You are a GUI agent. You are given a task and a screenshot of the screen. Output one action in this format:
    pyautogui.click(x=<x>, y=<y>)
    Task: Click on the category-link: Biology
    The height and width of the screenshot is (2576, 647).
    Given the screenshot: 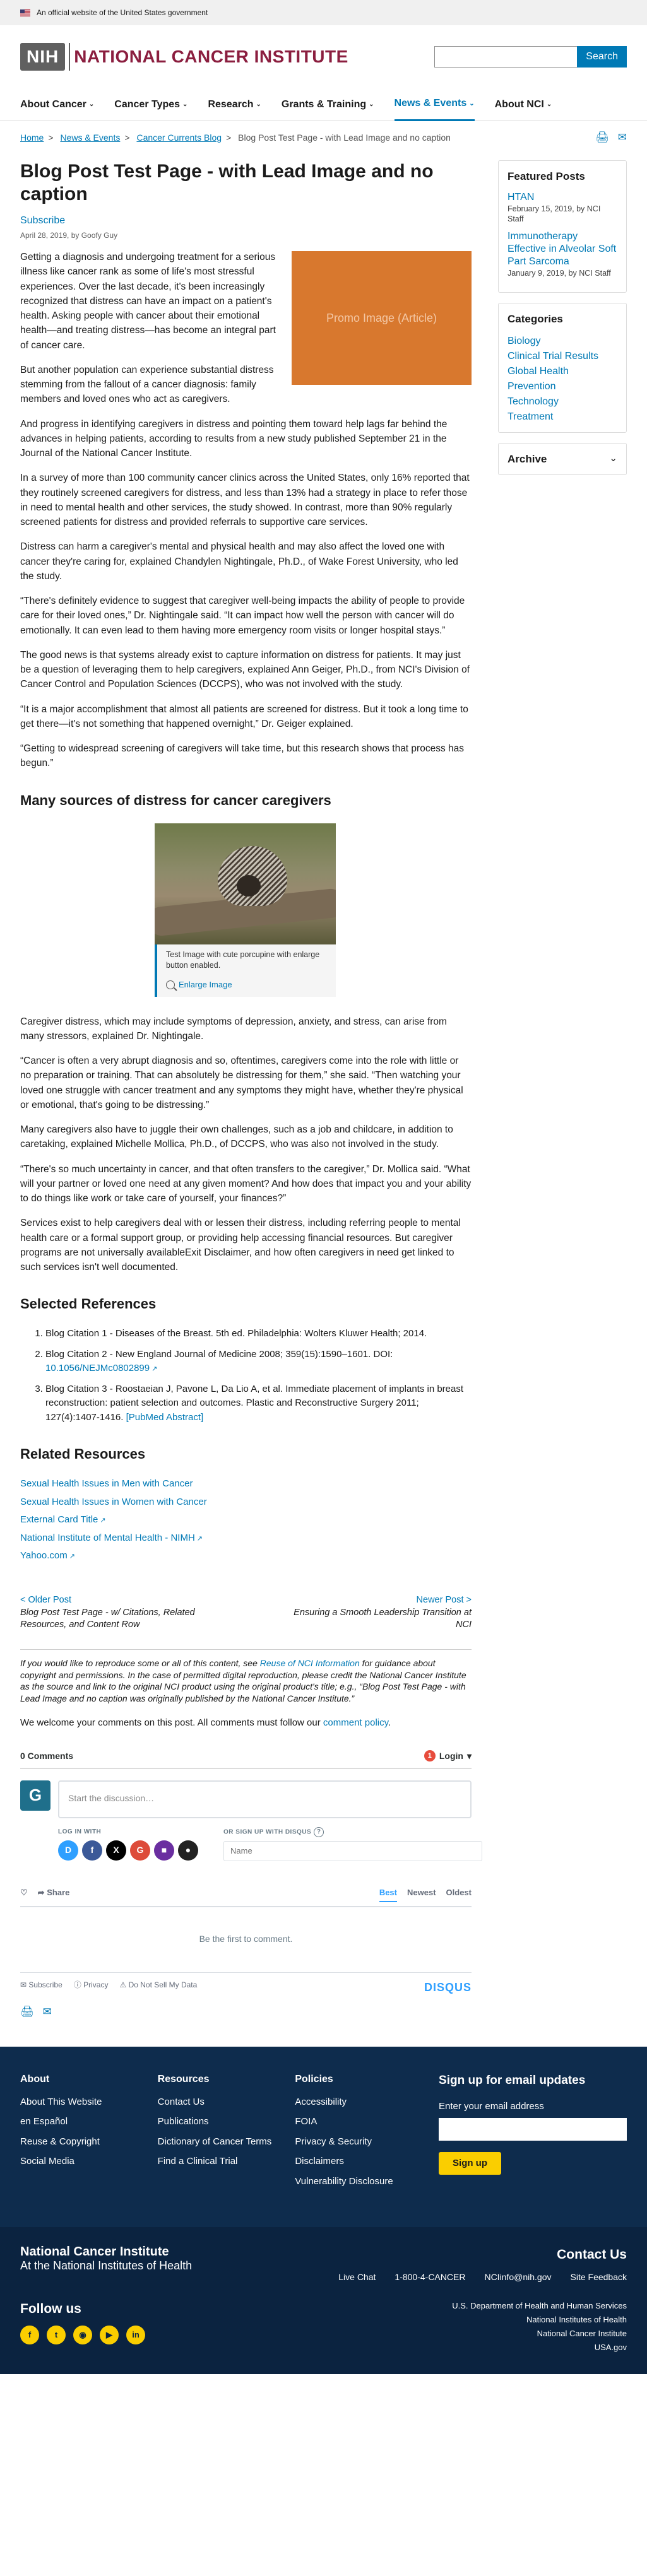 What is the action you would take?
    pyautogui.click(x=562, y=341)
    